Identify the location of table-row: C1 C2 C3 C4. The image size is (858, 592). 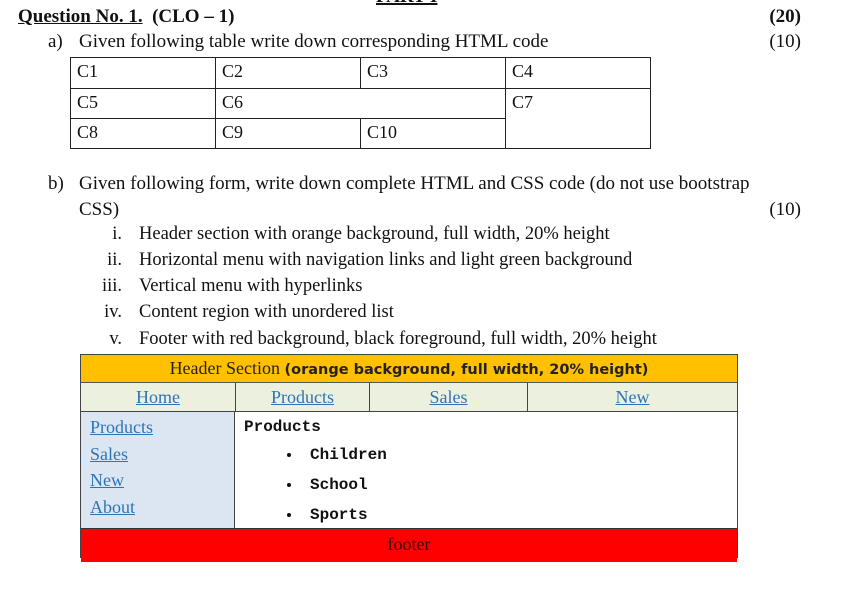
(360, 73).